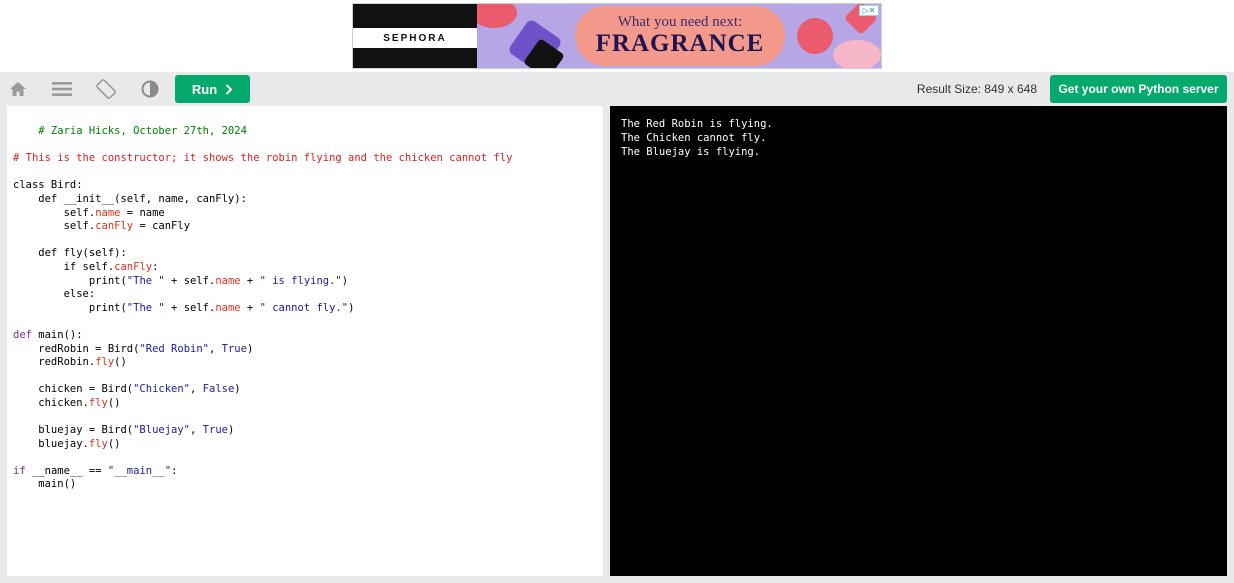  Describe the element at coordinates (262, 445) in the screenshot. I see `code-line: bluejay.fly()` at that location.